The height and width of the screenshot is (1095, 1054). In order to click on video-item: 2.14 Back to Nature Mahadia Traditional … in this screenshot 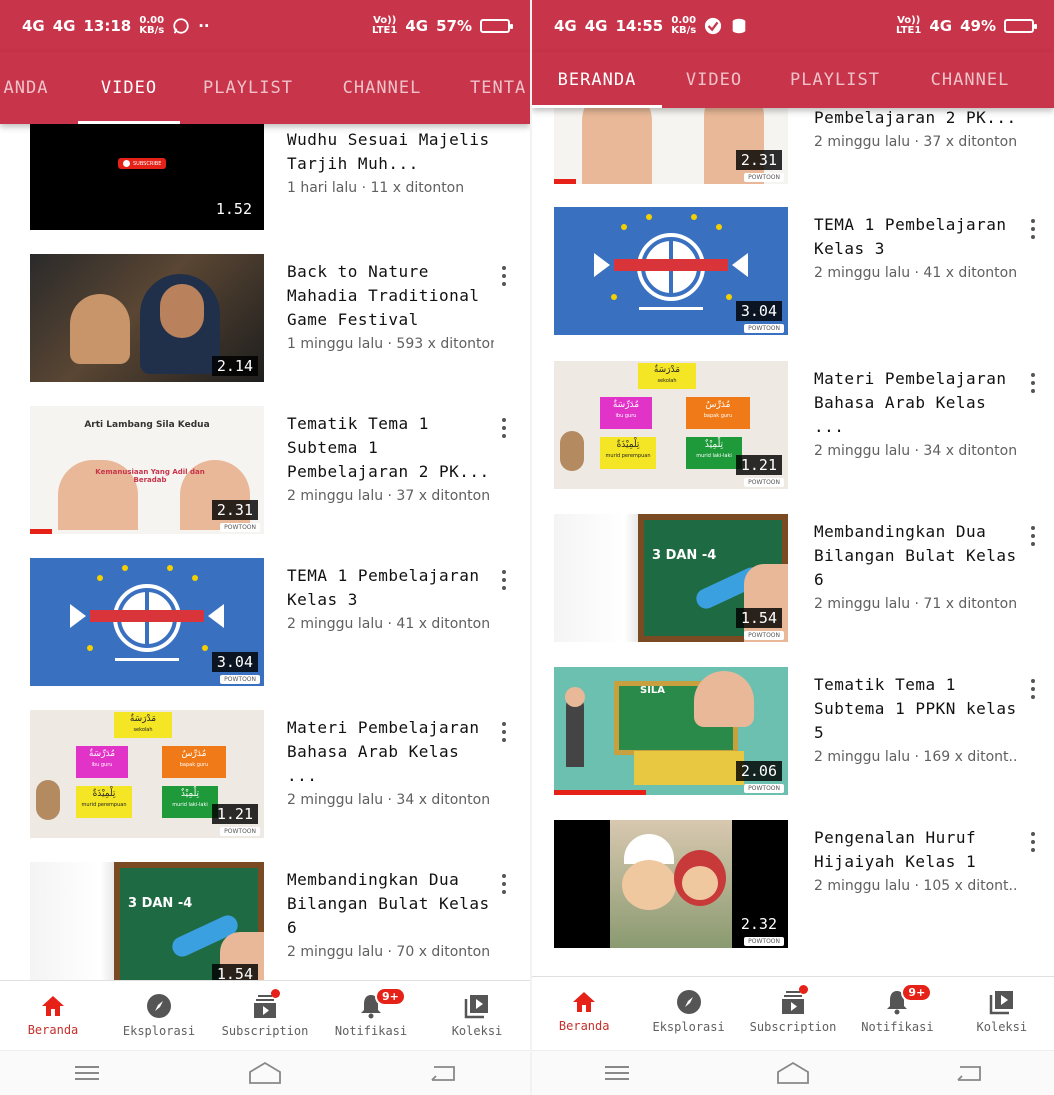, I will do `click(265, 318)`.